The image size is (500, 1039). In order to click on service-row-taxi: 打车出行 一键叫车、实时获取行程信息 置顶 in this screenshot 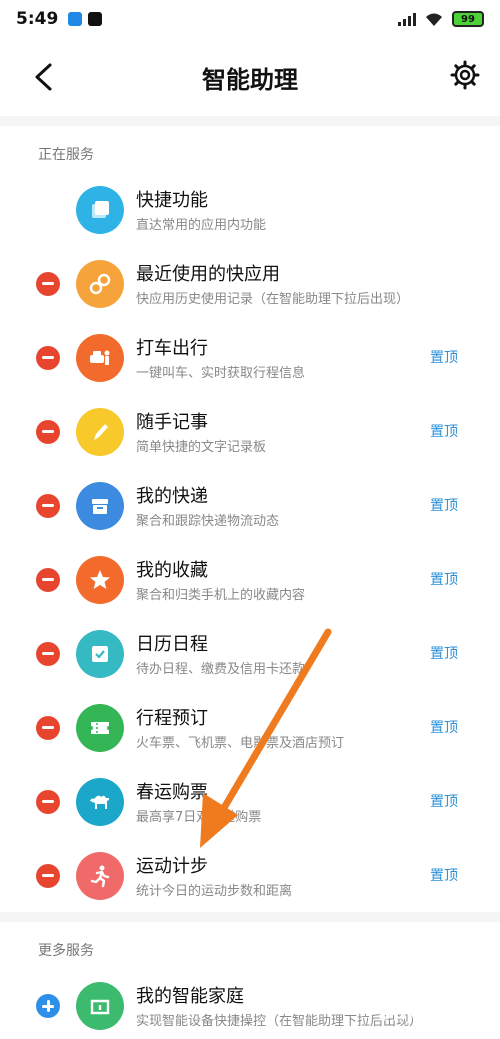, I will do `click(250, 357)`.